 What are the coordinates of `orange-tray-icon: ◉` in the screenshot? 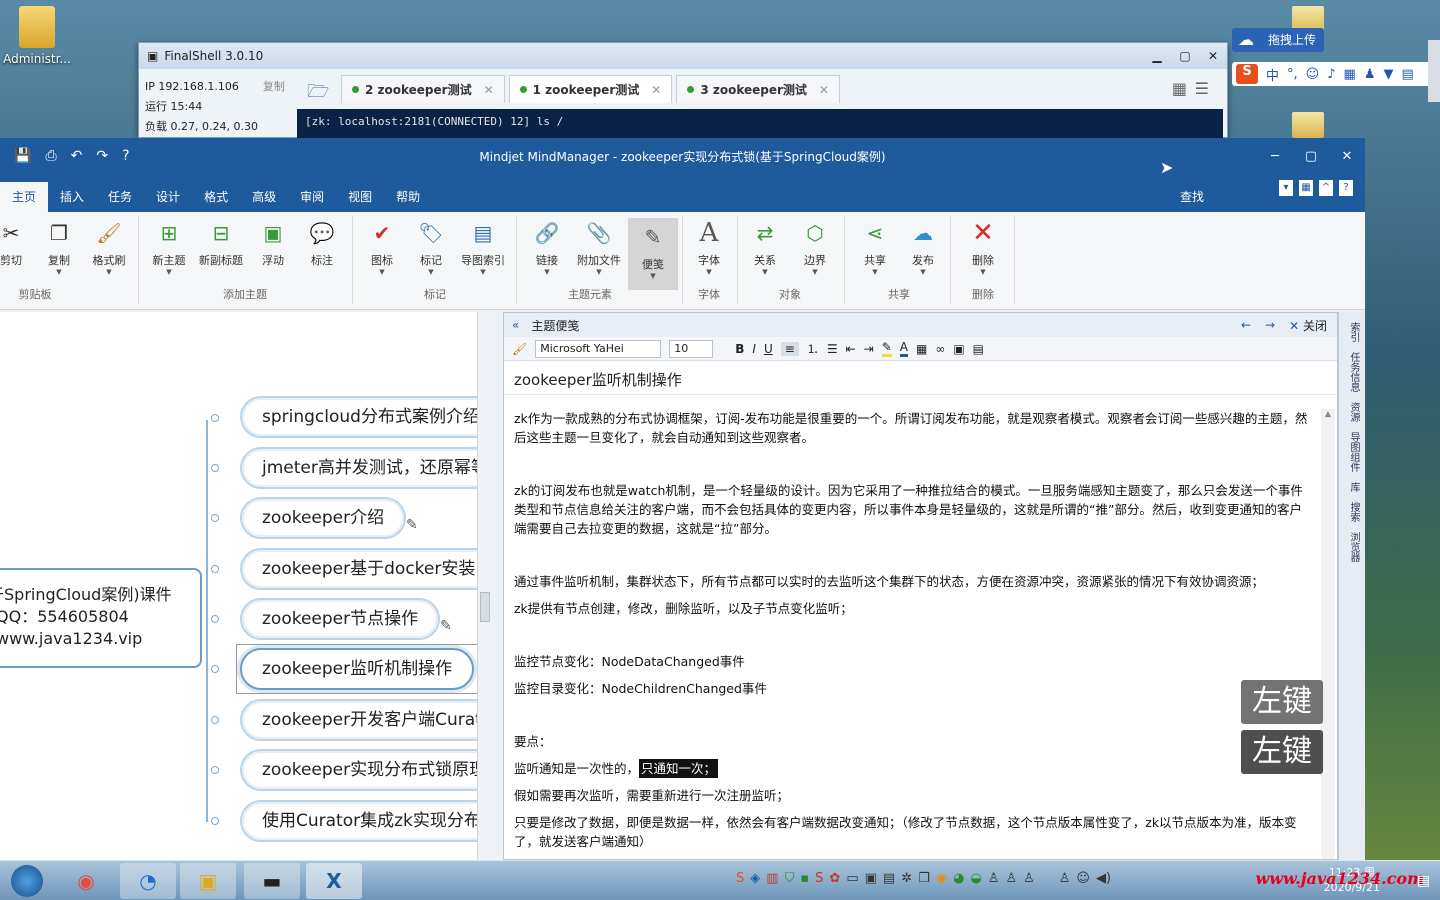 It's located at (941, 878).